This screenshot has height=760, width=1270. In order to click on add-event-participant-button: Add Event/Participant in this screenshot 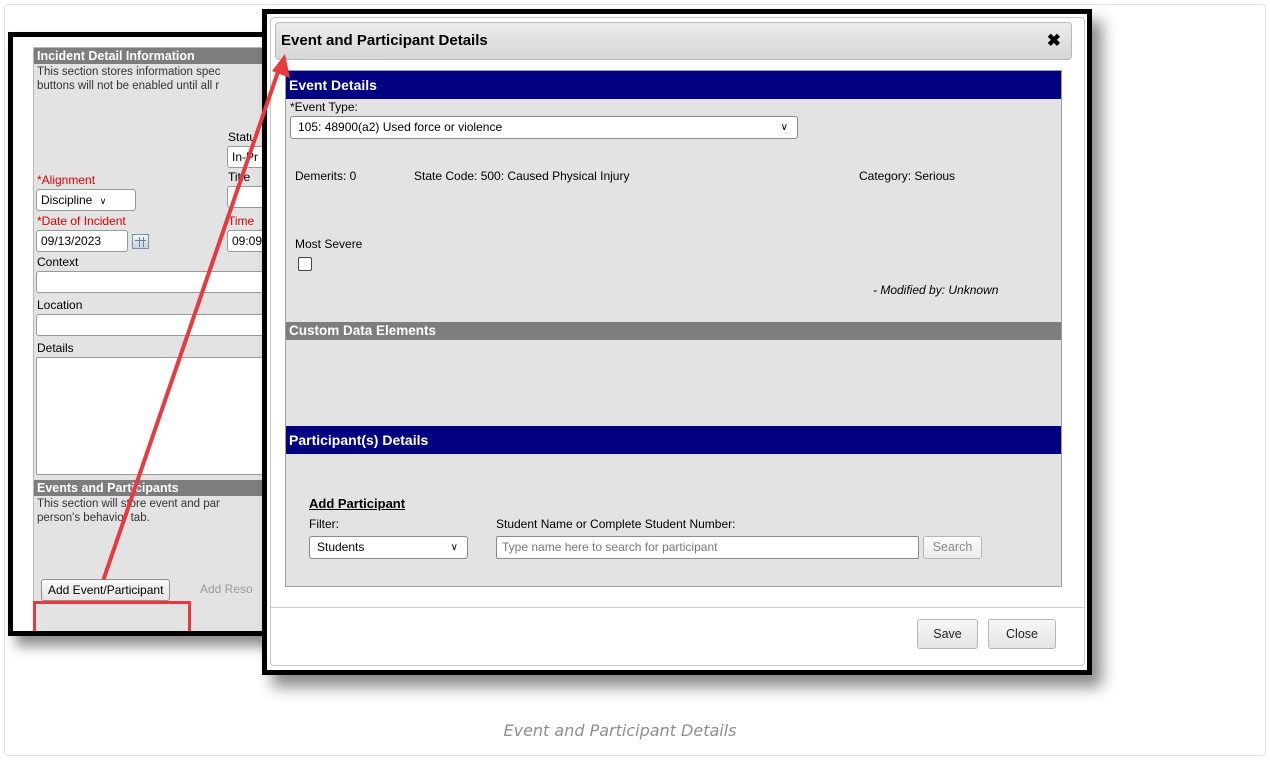, I will do `click(106, 590)`.